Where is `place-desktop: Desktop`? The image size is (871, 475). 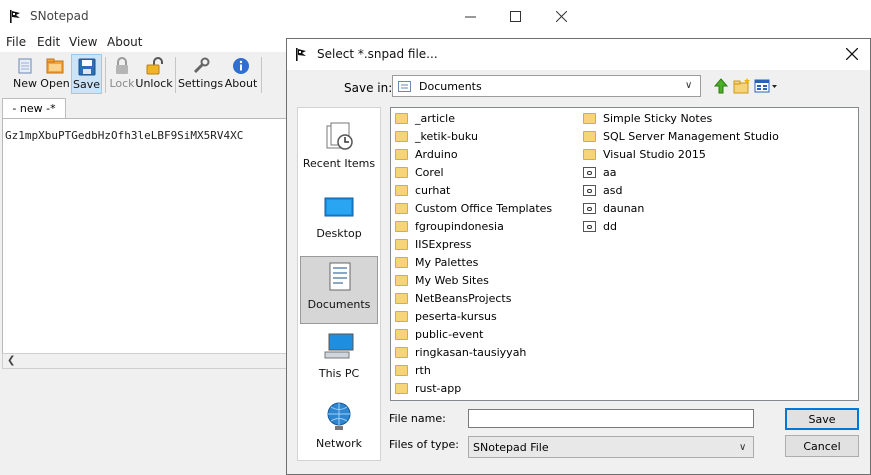
place-desktop: Desktop is located at coordinates (339, 220).